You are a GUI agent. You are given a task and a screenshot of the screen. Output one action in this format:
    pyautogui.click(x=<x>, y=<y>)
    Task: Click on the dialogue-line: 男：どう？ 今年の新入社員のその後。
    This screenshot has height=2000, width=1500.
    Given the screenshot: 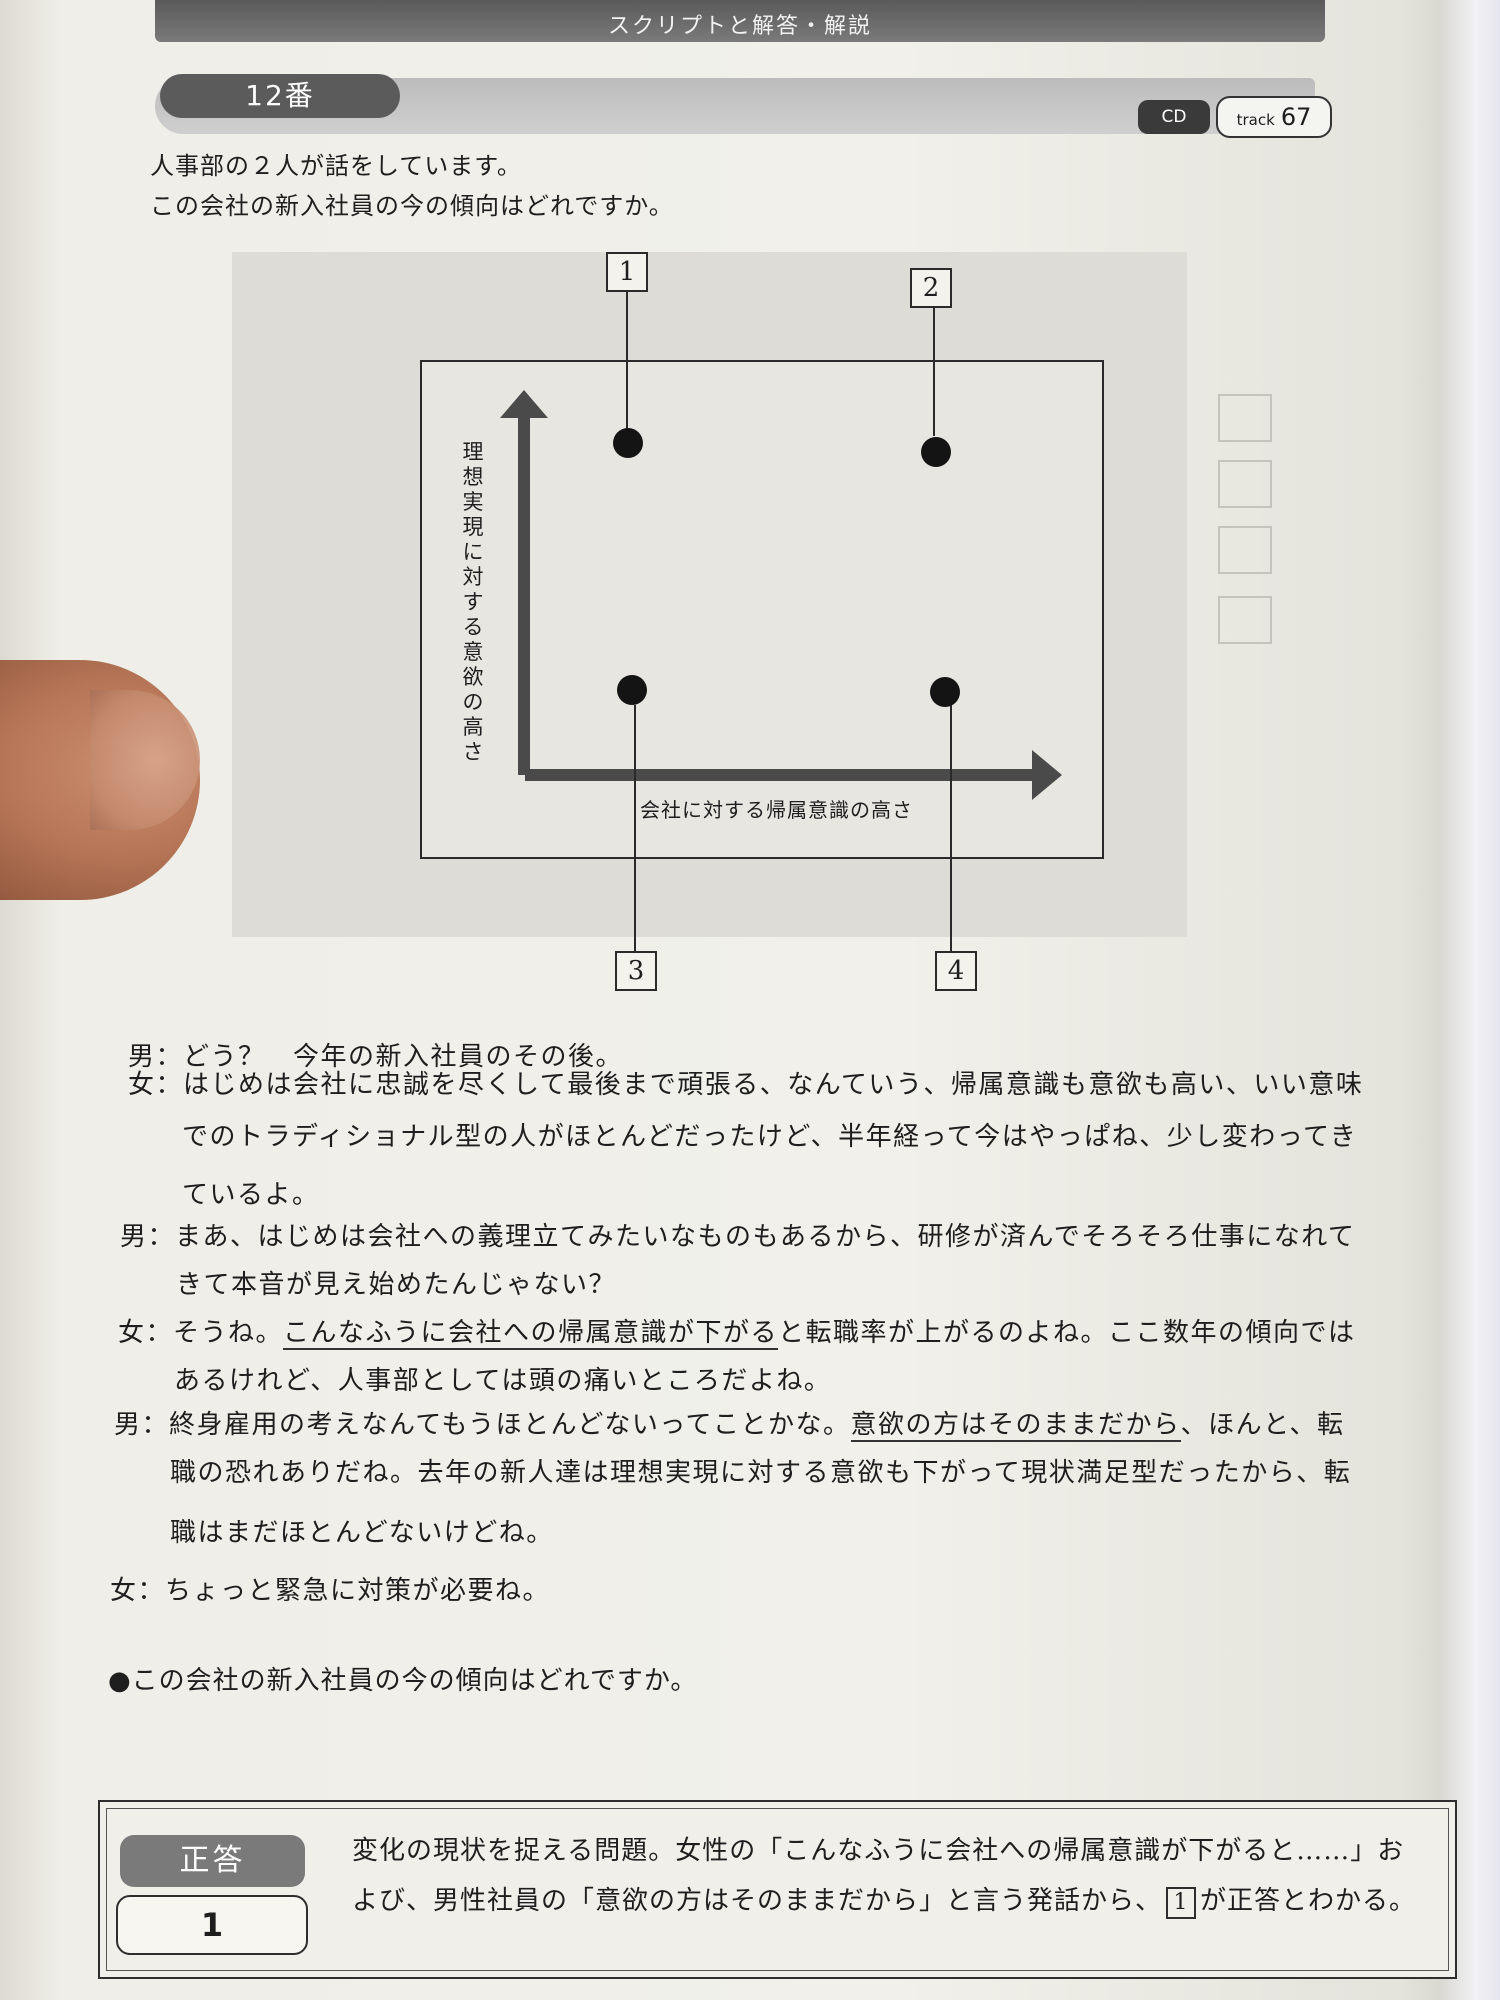 What is the action you would take?
    pyautogui.click(x=375, y=1057)
    